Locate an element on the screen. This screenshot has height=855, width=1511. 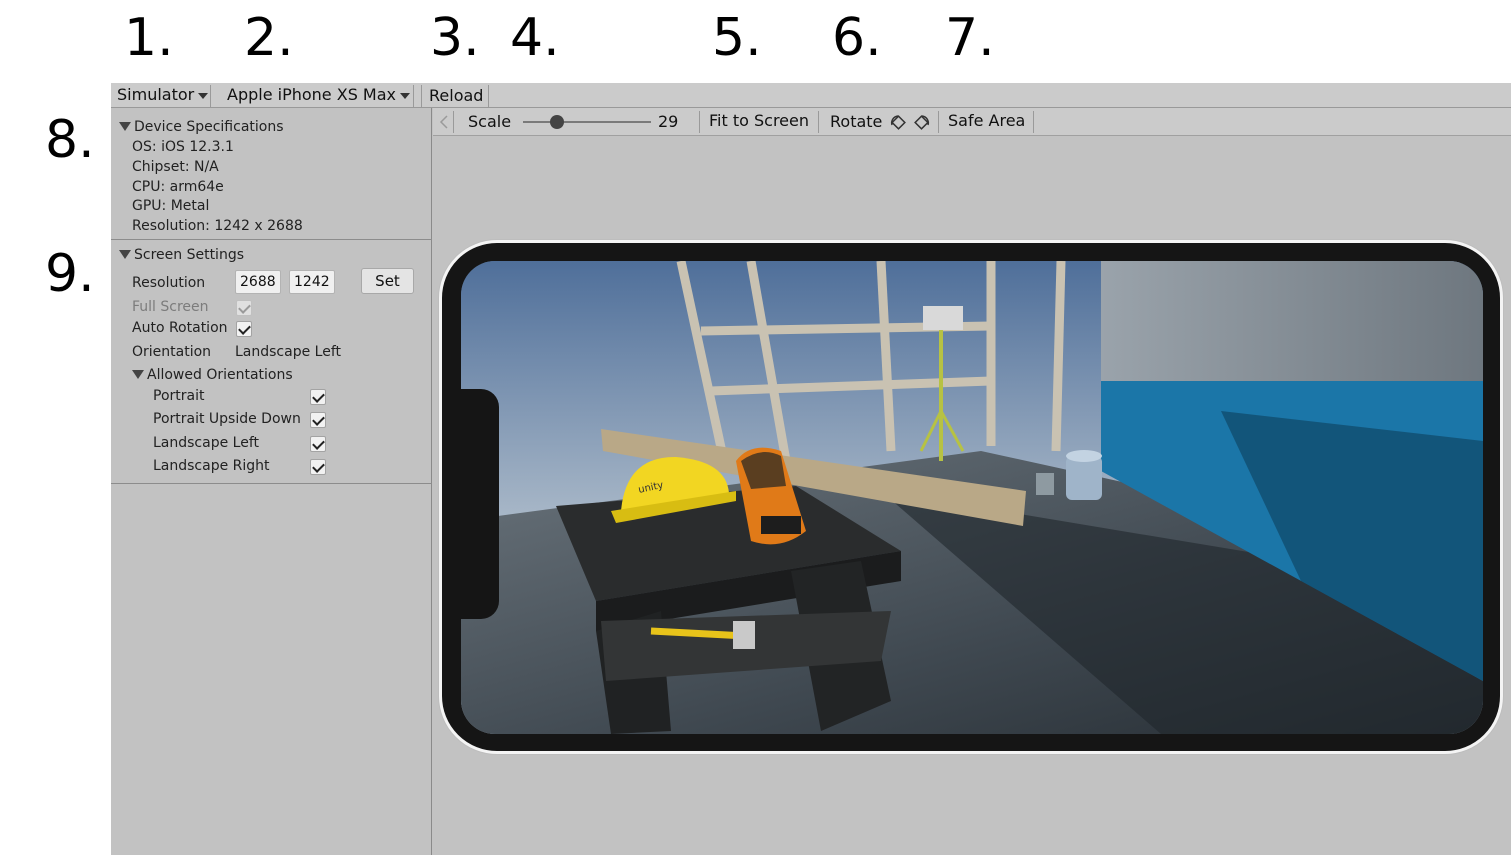
orientation-value: Landscape Left is located at coordinates (288, 352).